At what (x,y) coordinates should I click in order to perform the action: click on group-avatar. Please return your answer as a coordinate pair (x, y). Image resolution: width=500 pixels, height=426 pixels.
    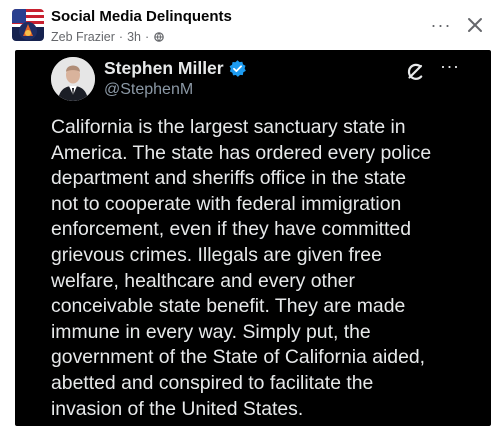
    Looking at the image, I should click on (28, 25).